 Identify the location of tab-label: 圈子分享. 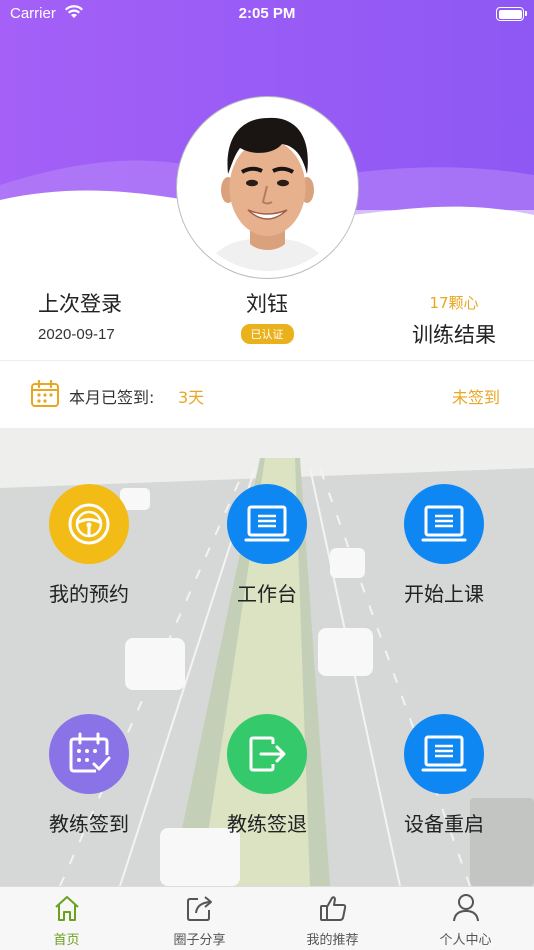
(199, 940).